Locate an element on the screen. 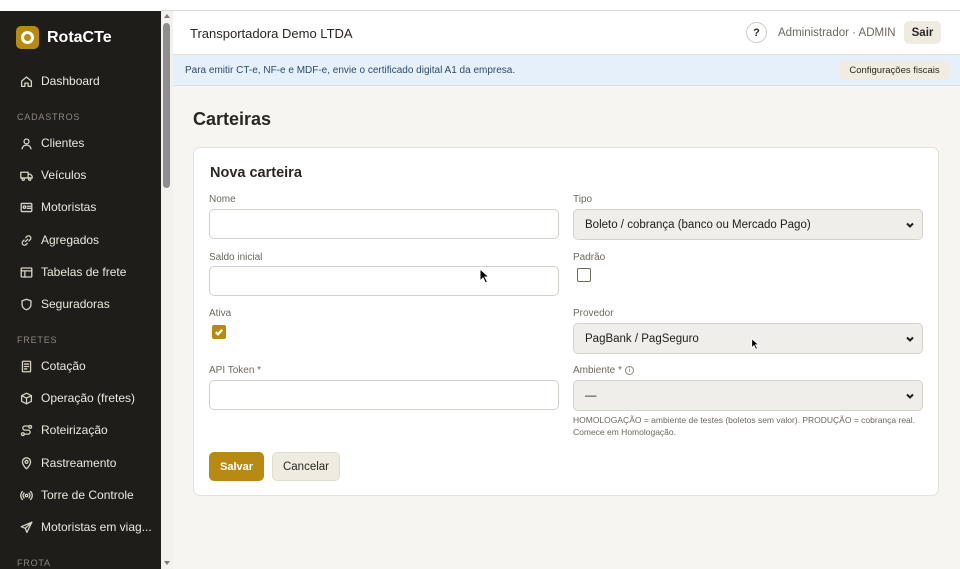 This screenshot has width=960, height=569. sidebar-item-dashboard: Dashboard is located at coordinates (60, 81).